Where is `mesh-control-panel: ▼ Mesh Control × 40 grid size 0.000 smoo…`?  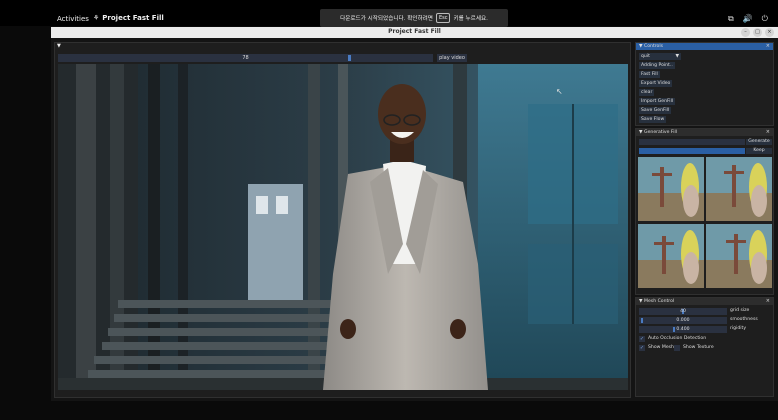 mesh-control-panel: ▼ Mesh Control × 40 grid size 0.000 smoo… is located at coordinates (704, 347).